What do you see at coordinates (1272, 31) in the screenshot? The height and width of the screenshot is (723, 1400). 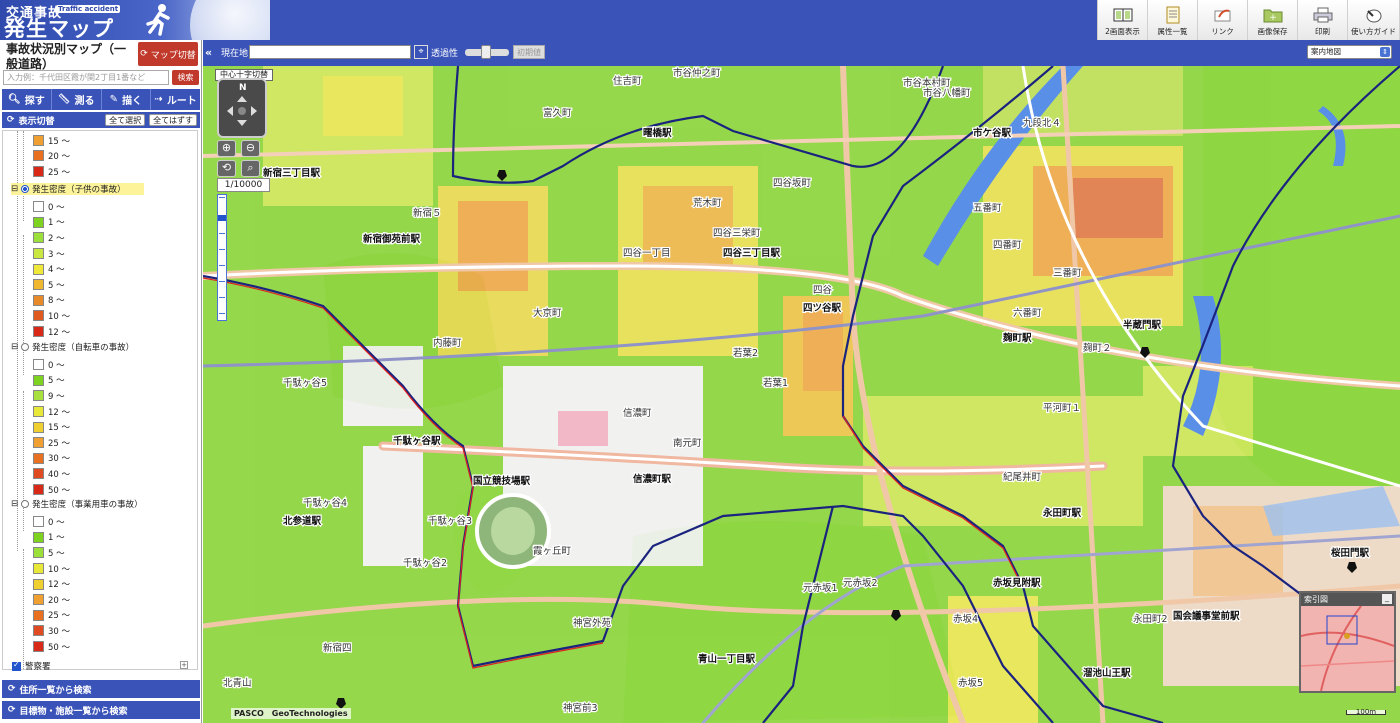 I see `save-image-label: 画像保存` at bounding box center [1272, 31].